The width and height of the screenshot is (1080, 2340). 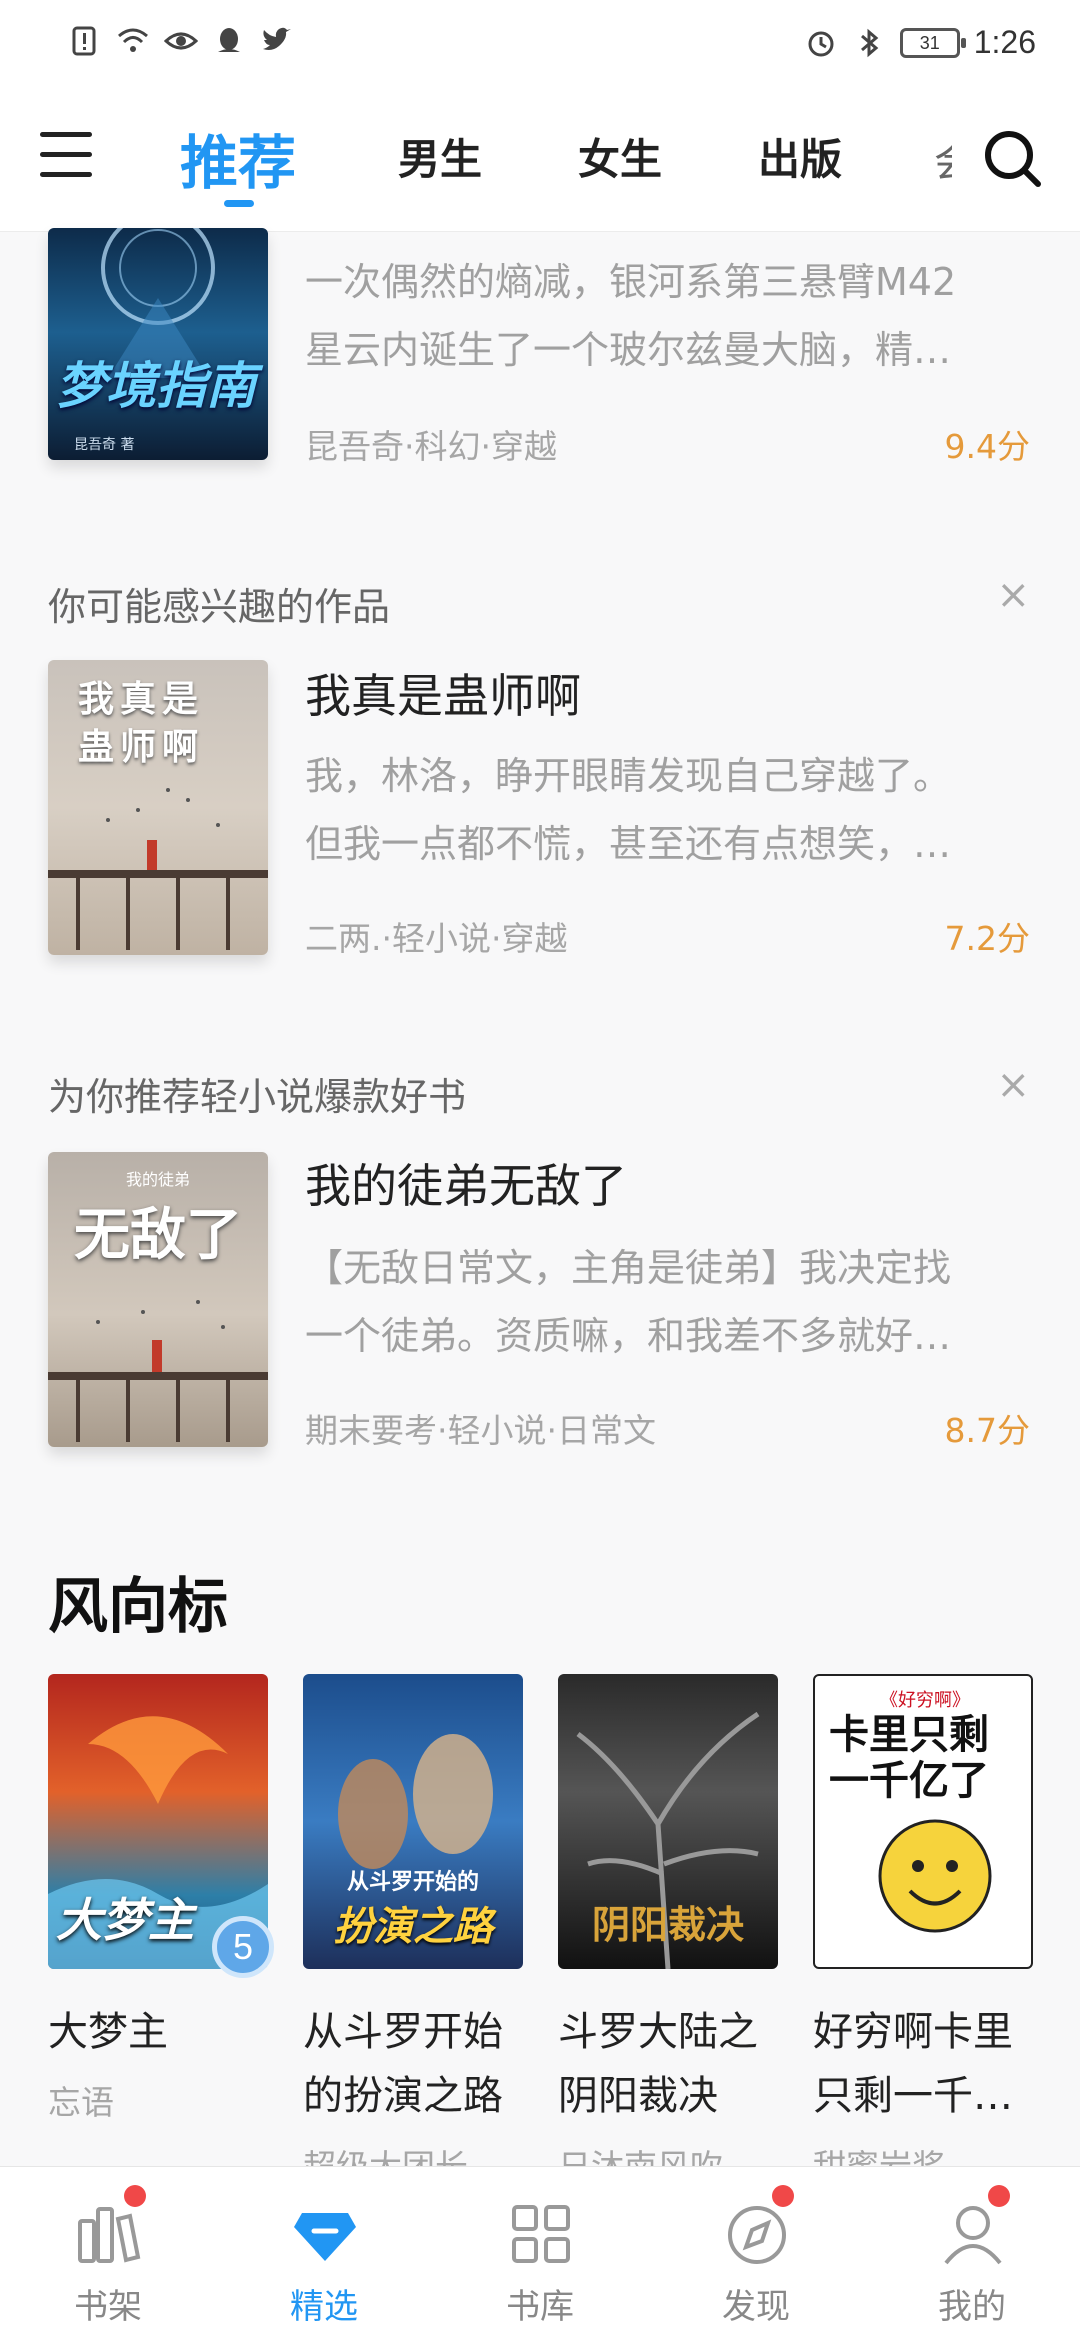 I want to click on book-cover: 梦境指南 昆吾奇 著, so click(x=158, y=344).